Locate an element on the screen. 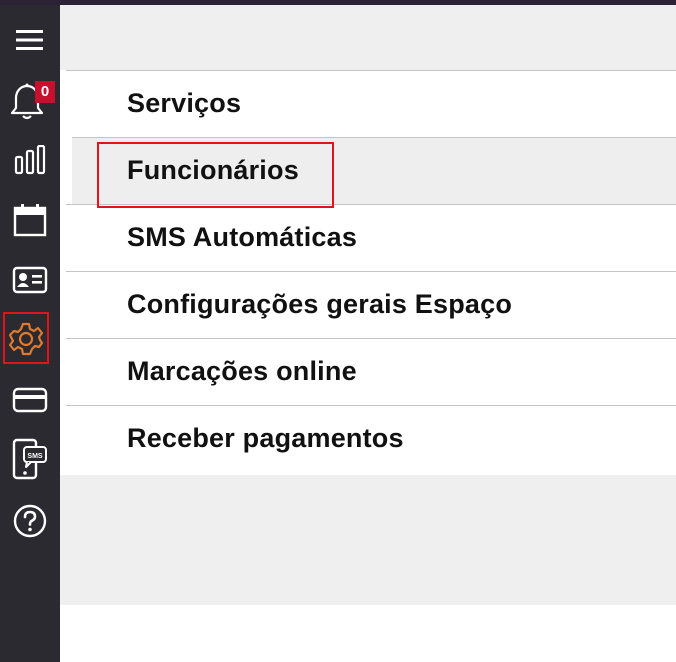 This screenshot has width=676, height=662. menu-icon is located at coordinates (30, 40).